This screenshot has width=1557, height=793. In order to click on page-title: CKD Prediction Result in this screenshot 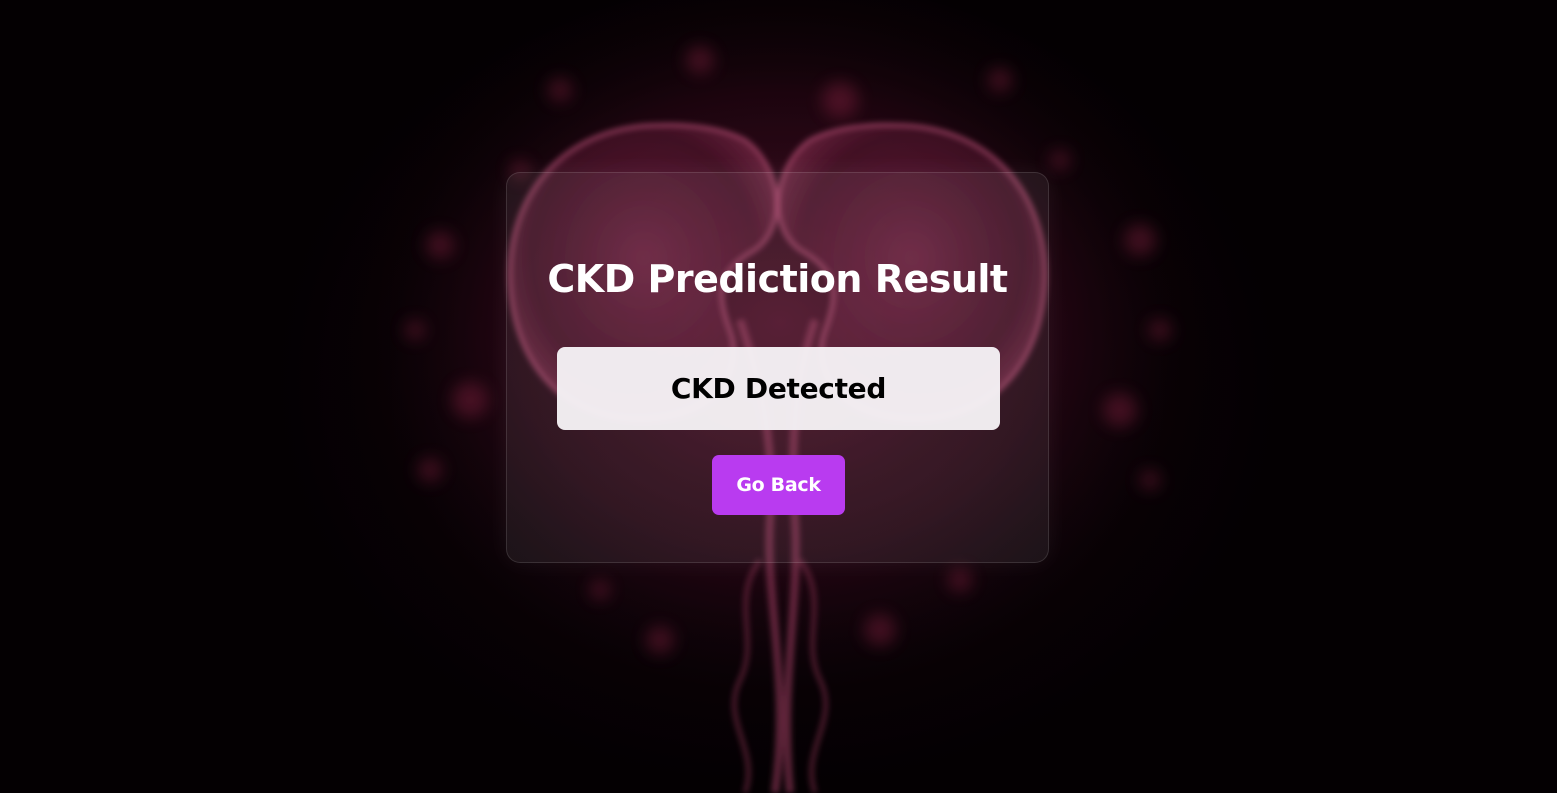, I will do `click(777, 279)`.